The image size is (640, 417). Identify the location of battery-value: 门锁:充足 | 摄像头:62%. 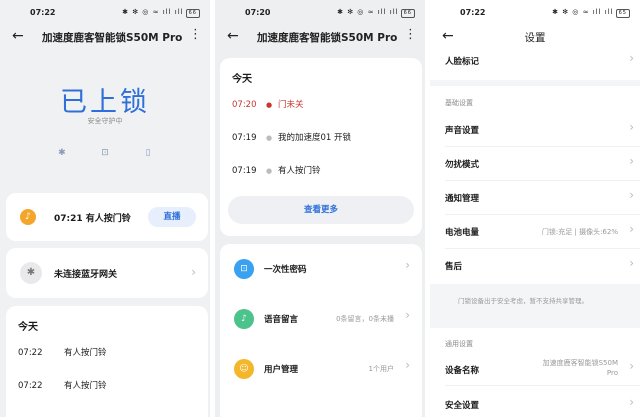
(579, 232).